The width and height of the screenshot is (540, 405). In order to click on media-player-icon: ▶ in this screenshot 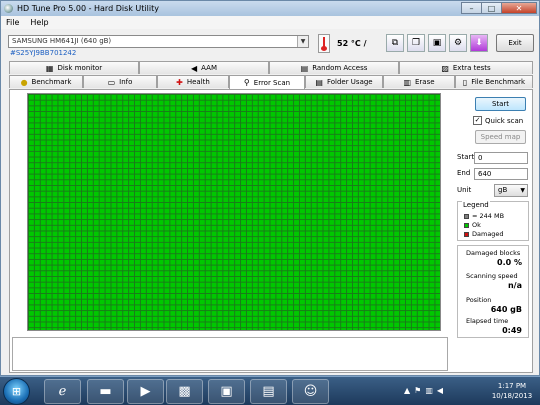, I will do `click(145, 391)`.